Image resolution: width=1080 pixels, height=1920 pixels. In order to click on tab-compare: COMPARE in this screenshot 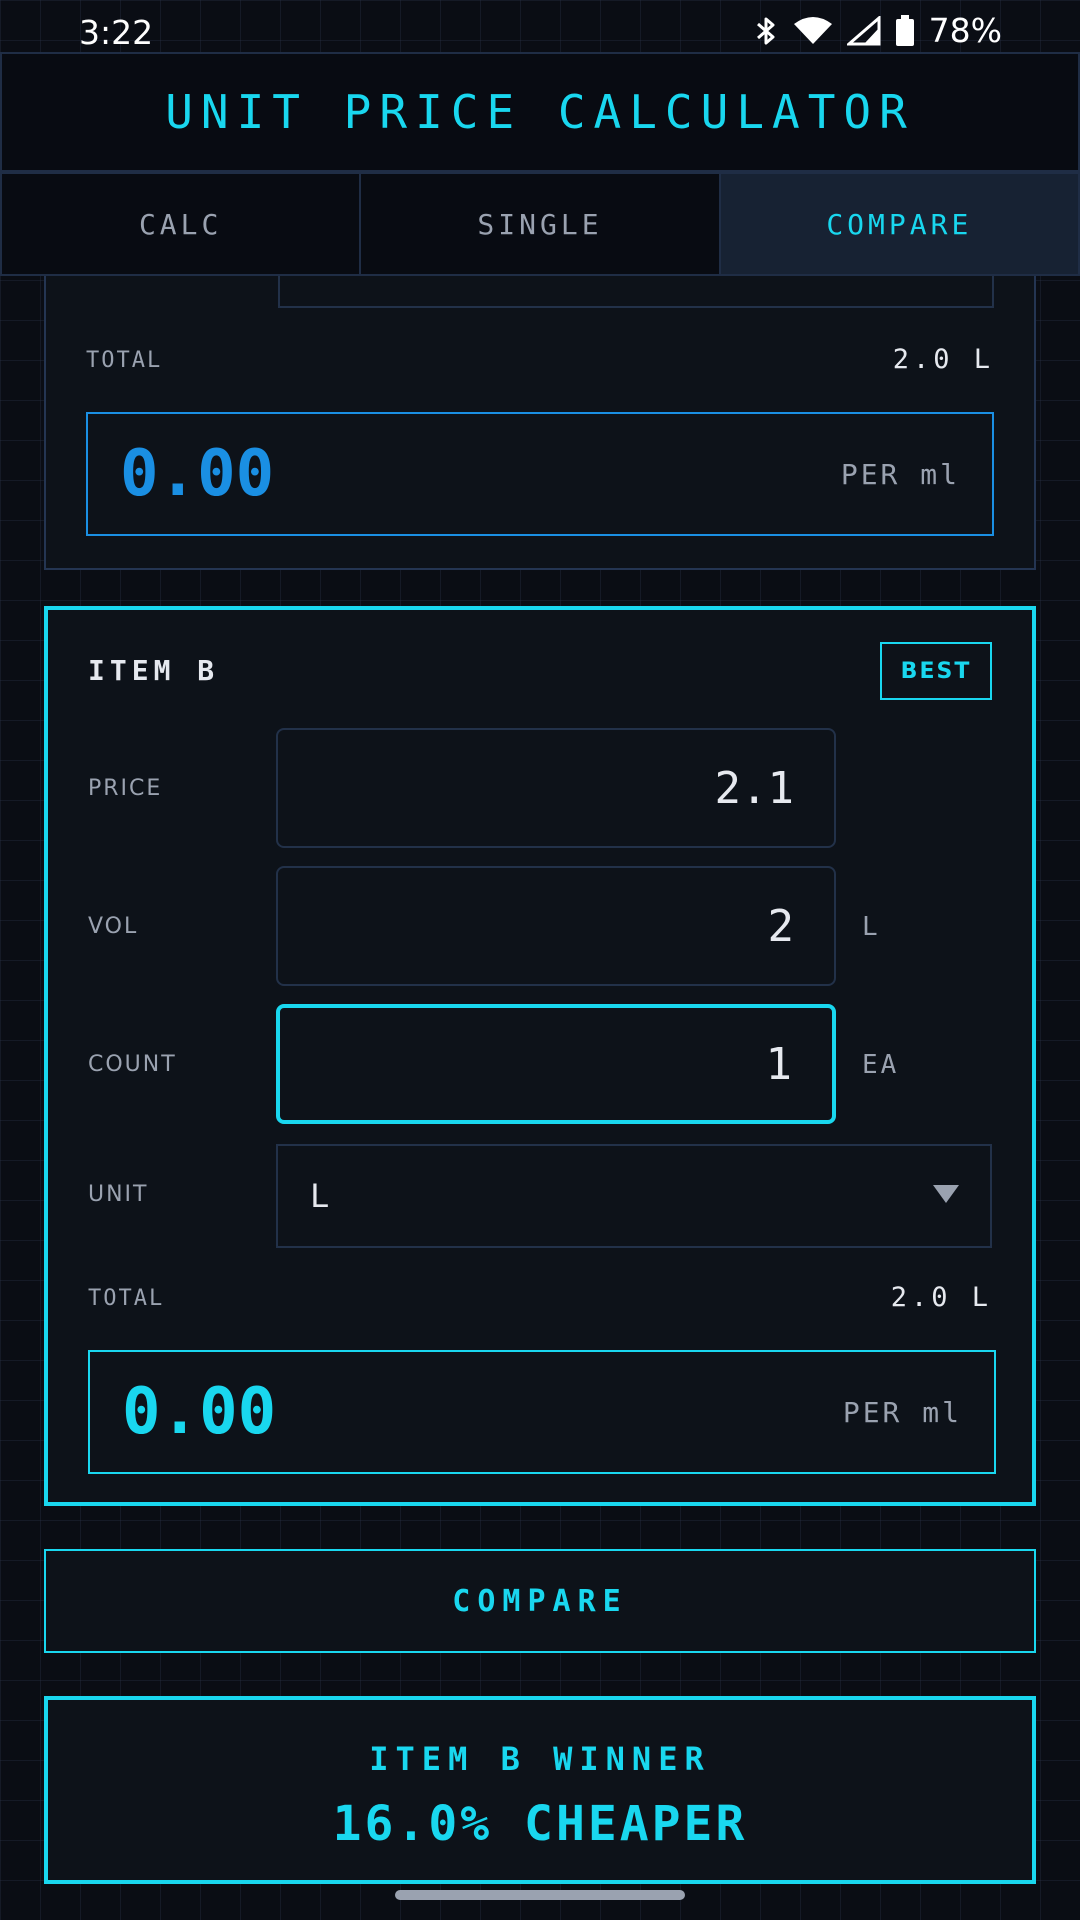, I will do `click(900, 224)`.